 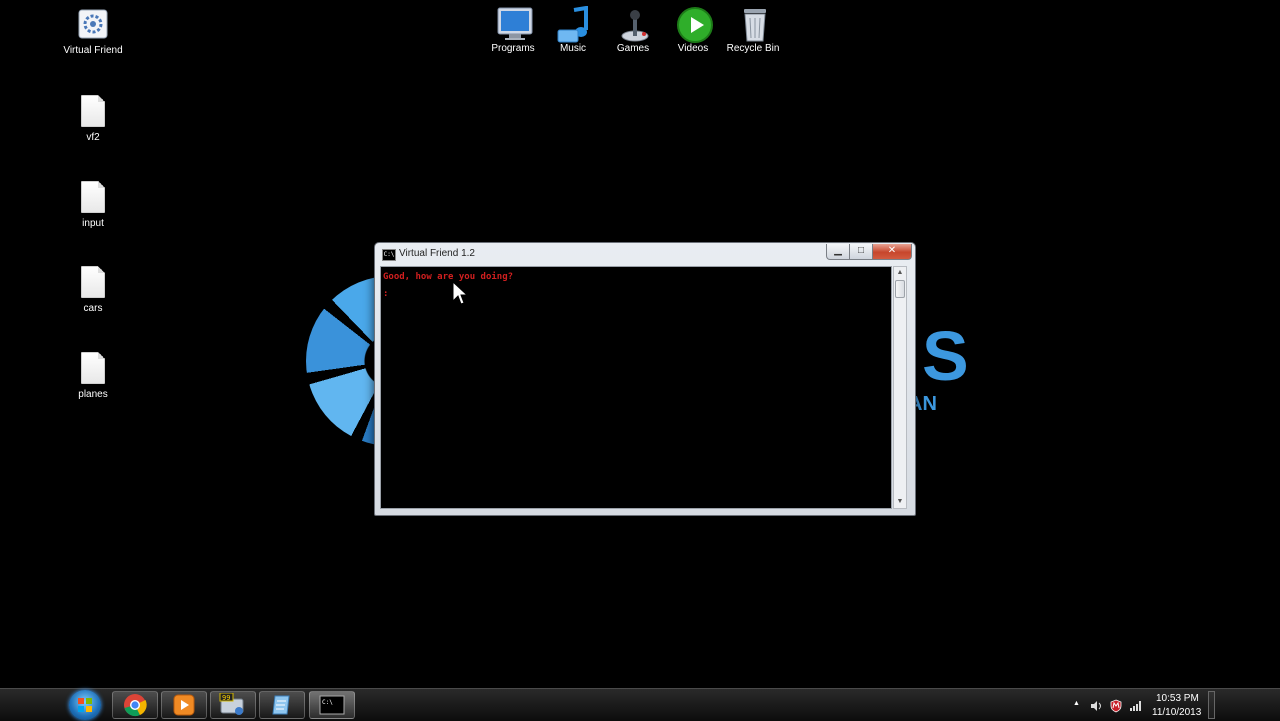 I want to click on volume-icon, so click(x=1097, y=706).